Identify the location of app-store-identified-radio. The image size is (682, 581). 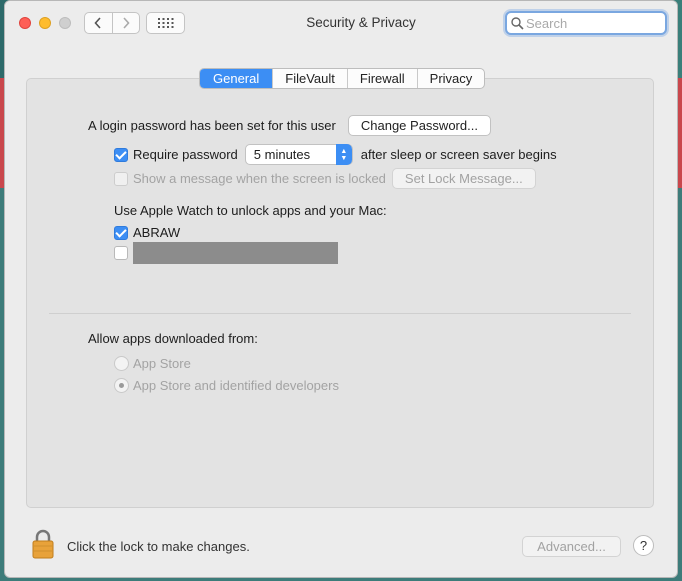
(121, 385).